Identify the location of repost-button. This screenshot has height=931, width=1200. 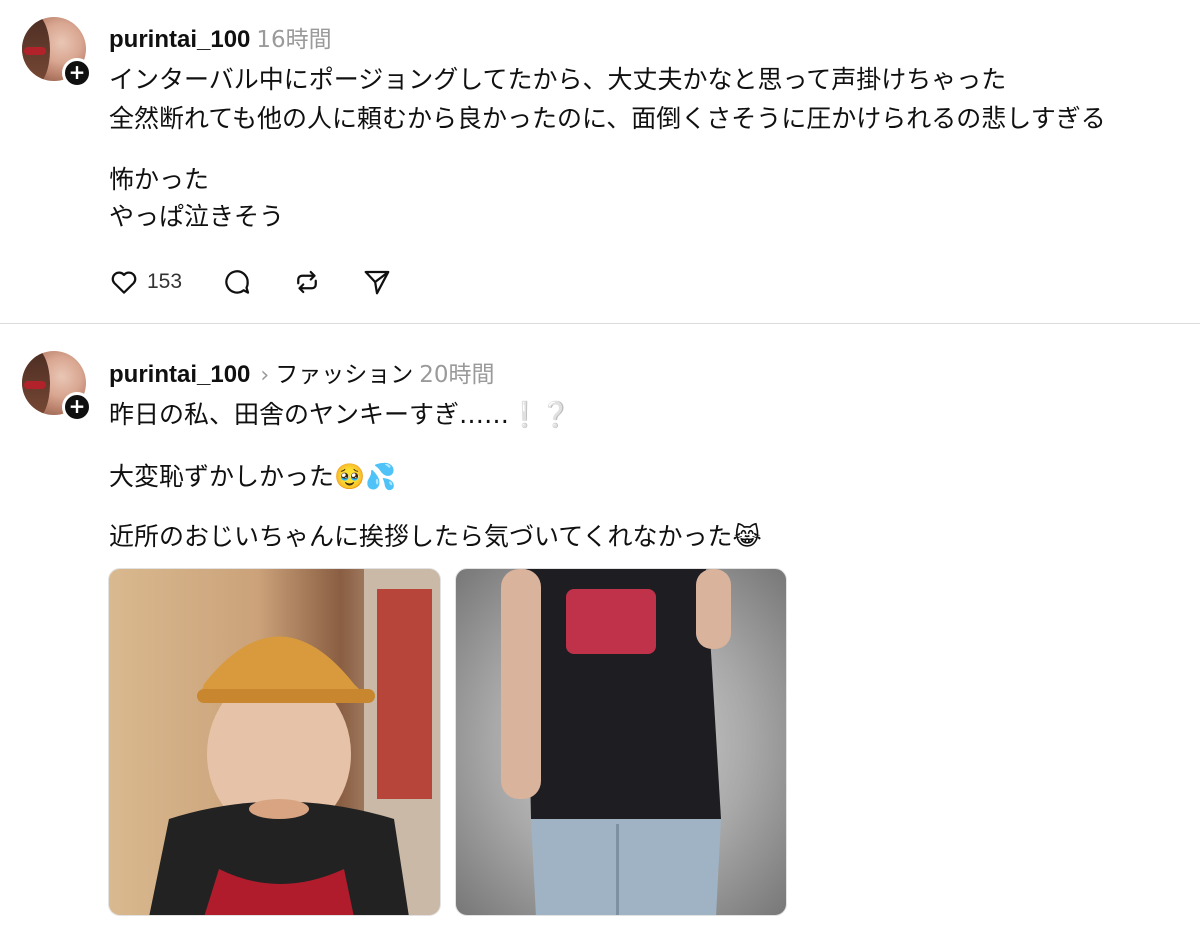
(307, 282).